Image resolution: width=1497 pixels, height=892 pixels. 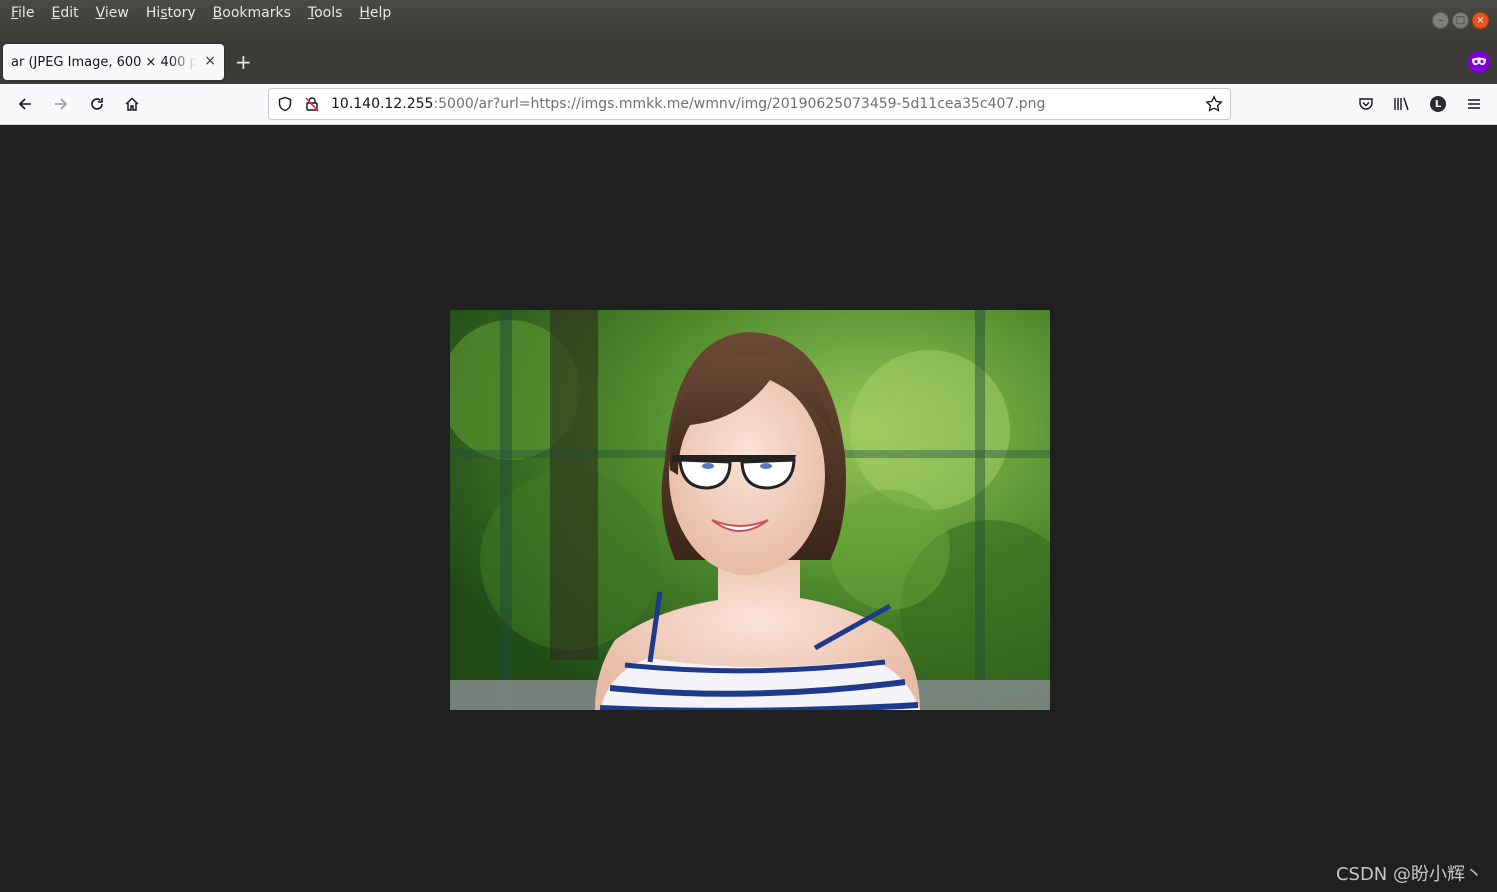 I want to click on private-mask-icon, so click(x=1479, y=62).